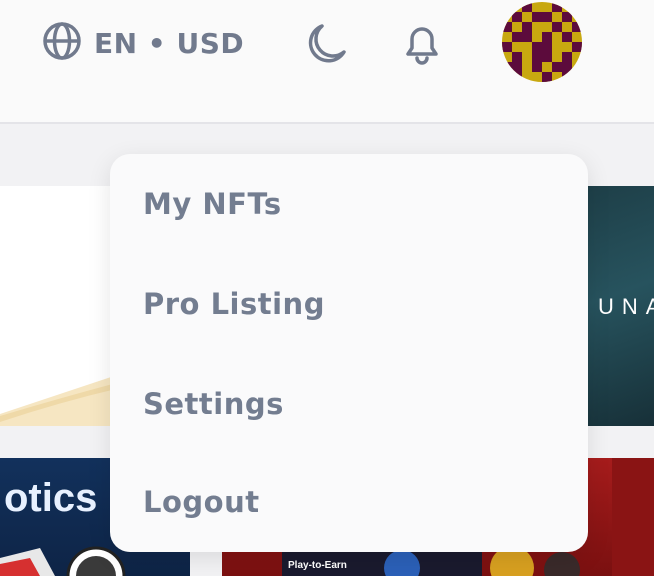 Image resolution: width=654 pixels, height=576 pixels. Describe the element at coordinates (212, 204) in the screenshot. I see `menu-item-label: My NFTs` at that location.